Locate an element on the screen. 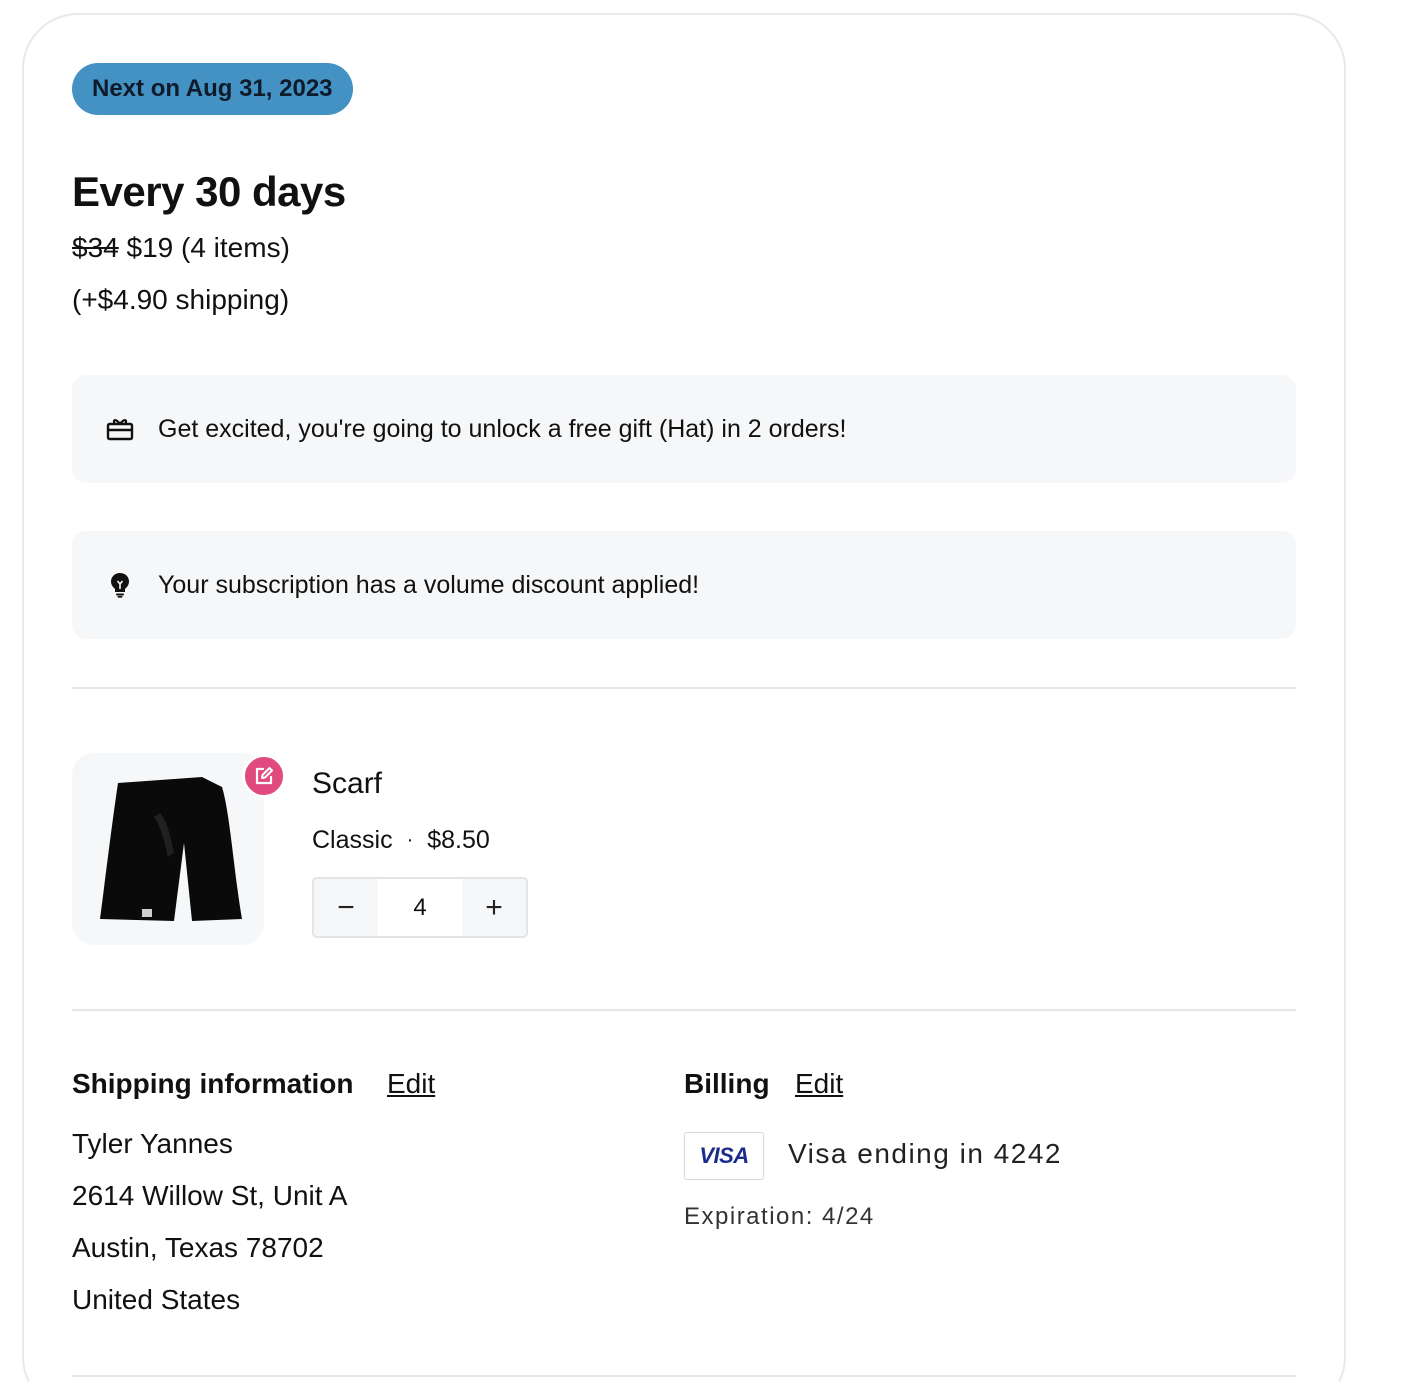  lightbulb-icon is located at coordinates (120, 585).